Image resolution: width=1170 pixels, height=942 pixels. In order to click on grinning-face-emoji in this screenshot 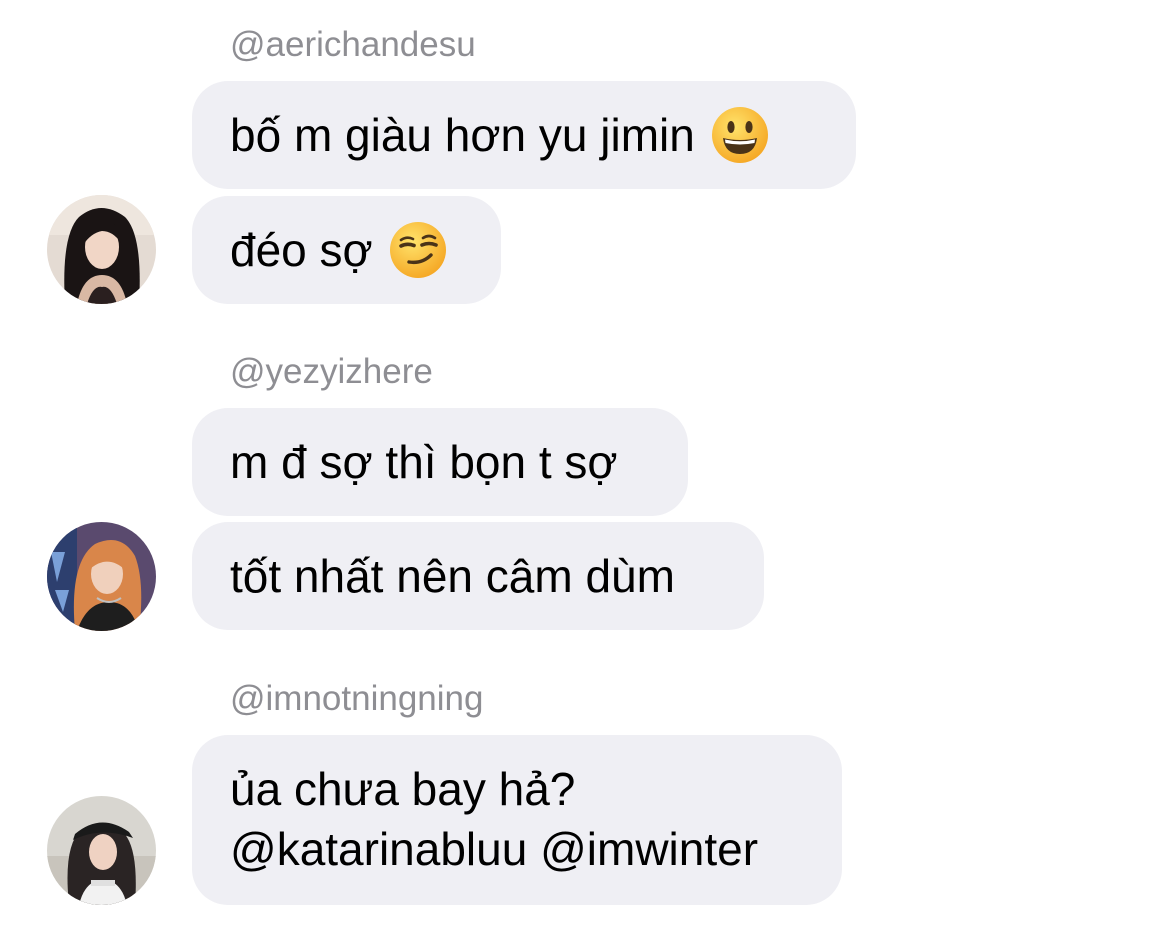, I will do `click(740, 135)`.